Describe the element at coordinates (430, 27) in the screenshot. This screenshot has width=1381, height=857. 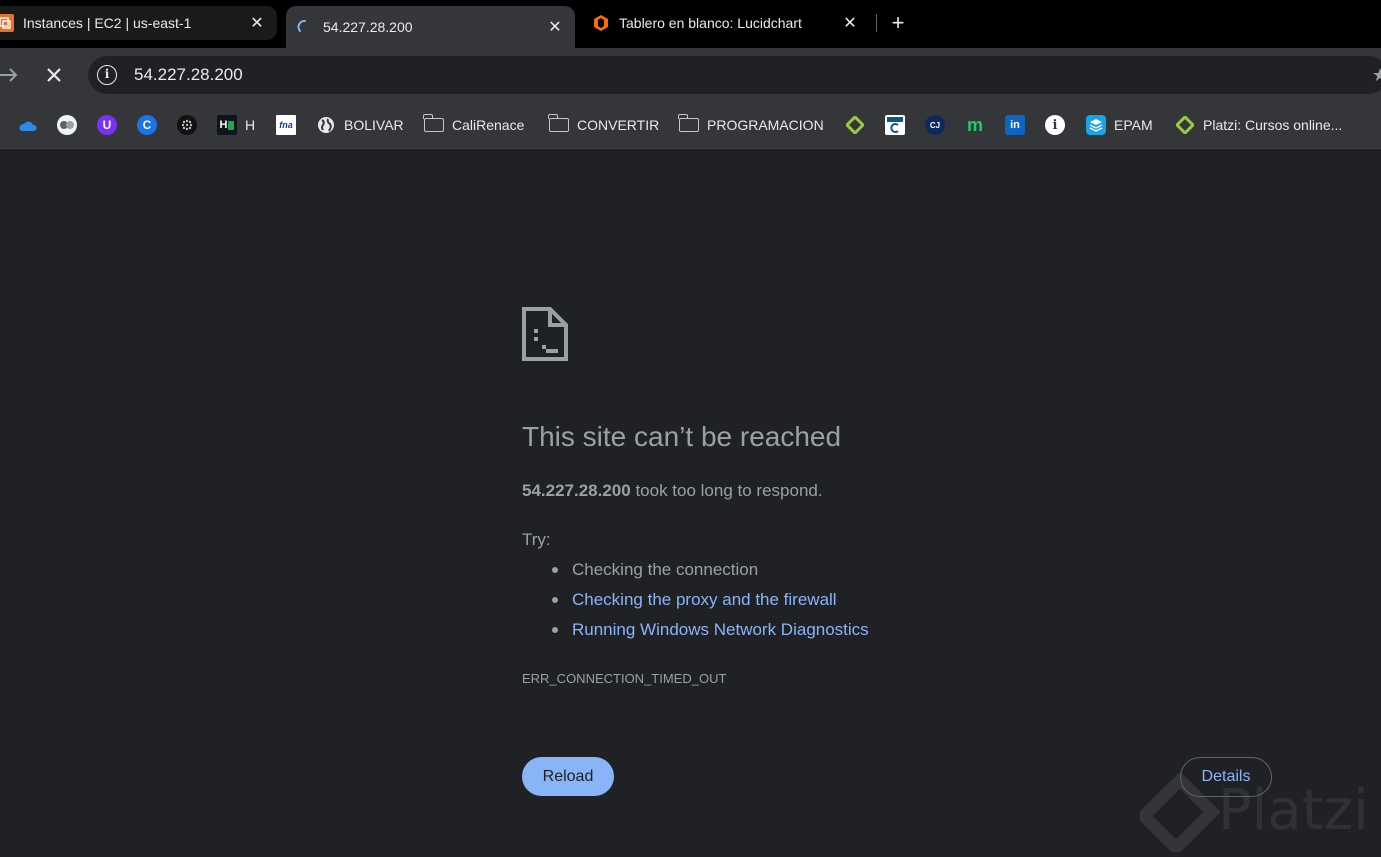
I see `tab-active-site: 54.227.28.200 ✕` at that location.